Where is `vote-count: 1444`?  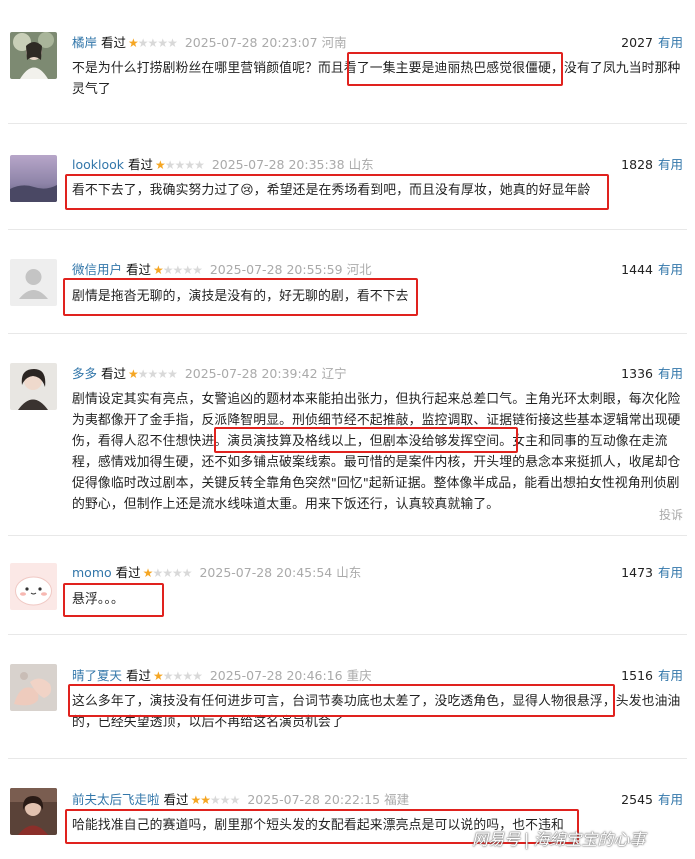
vote-count: 1444 is located at coordinates (637, 269).